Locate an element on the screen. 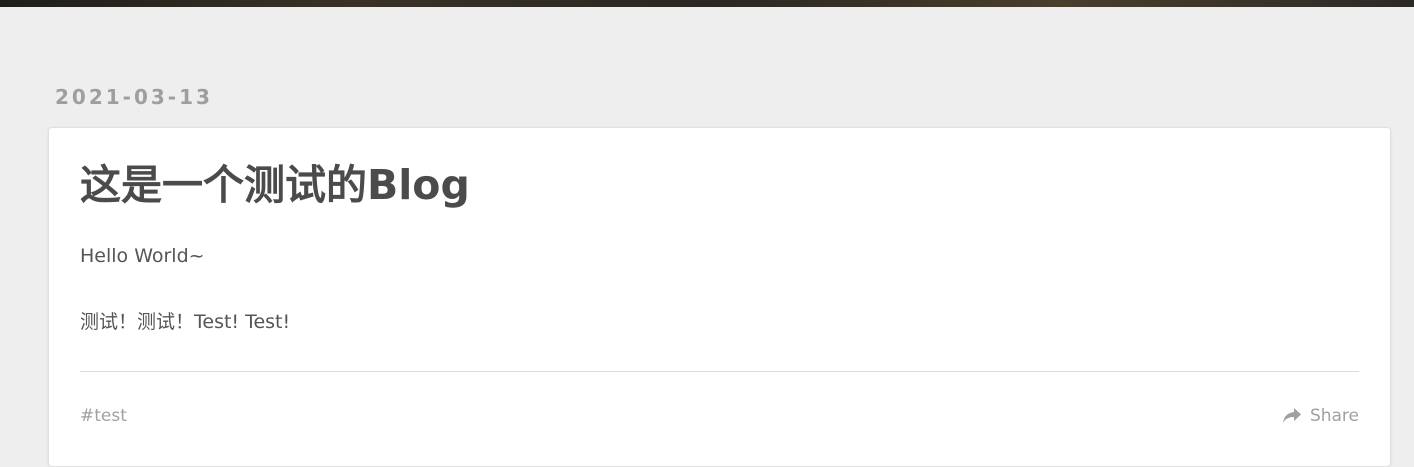  post-date: 2021-03-13 is located at coordinates (134, 97).